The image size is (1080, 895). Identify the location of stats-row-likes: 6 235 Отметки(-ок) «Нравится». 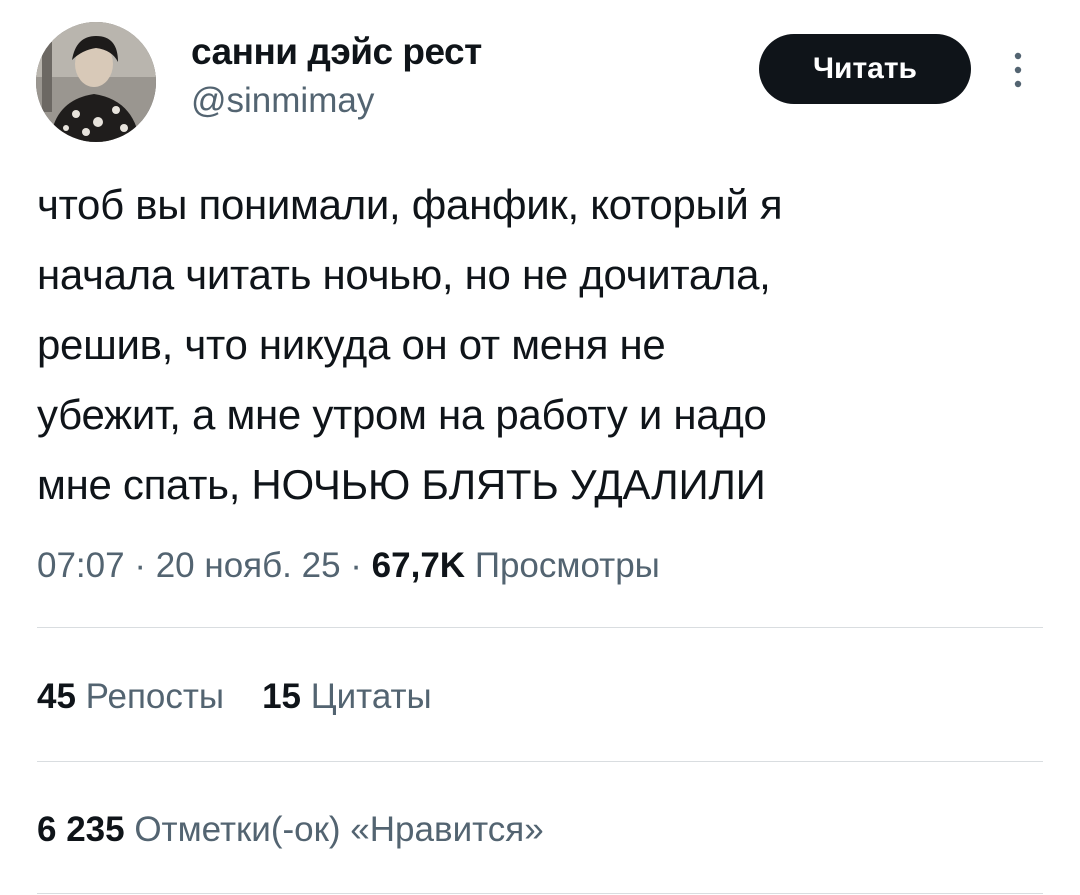
(290, 830).